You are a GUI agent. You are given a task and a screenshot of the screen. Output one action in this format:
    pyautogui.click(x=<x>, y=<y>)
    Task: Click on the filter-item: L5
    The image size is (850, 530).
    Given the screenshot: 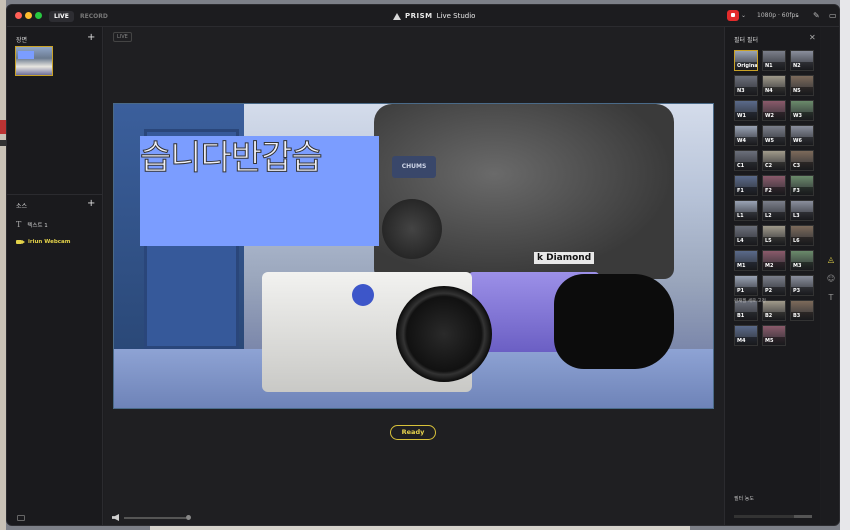 What is the action you would take?
    pyautogui.click(x=774, y=235)
    